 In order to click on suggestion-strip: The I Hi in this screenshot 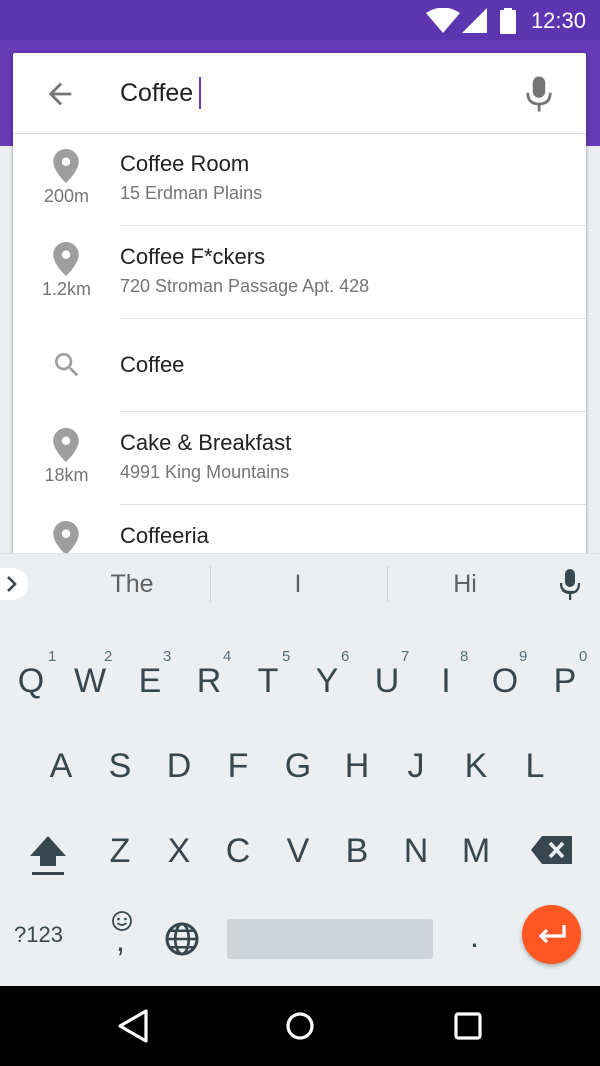, I will do `click(300, 583)`.